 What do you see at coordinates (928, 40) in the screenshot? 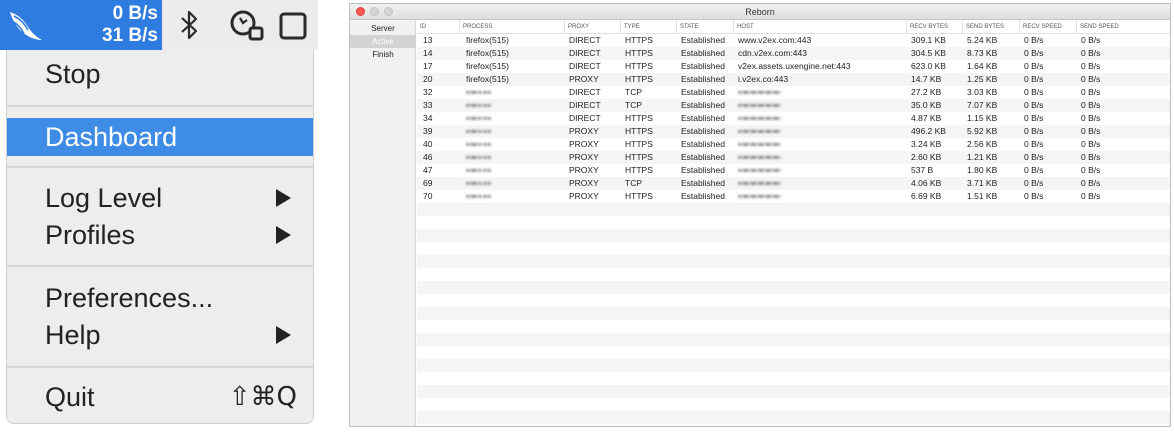
I see `cell-recv-bytes: 309.1 KB` at bounding box center [928, 40].